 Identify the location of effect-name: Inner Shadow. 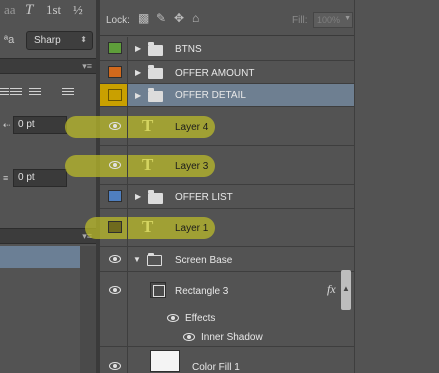
(232, 337).